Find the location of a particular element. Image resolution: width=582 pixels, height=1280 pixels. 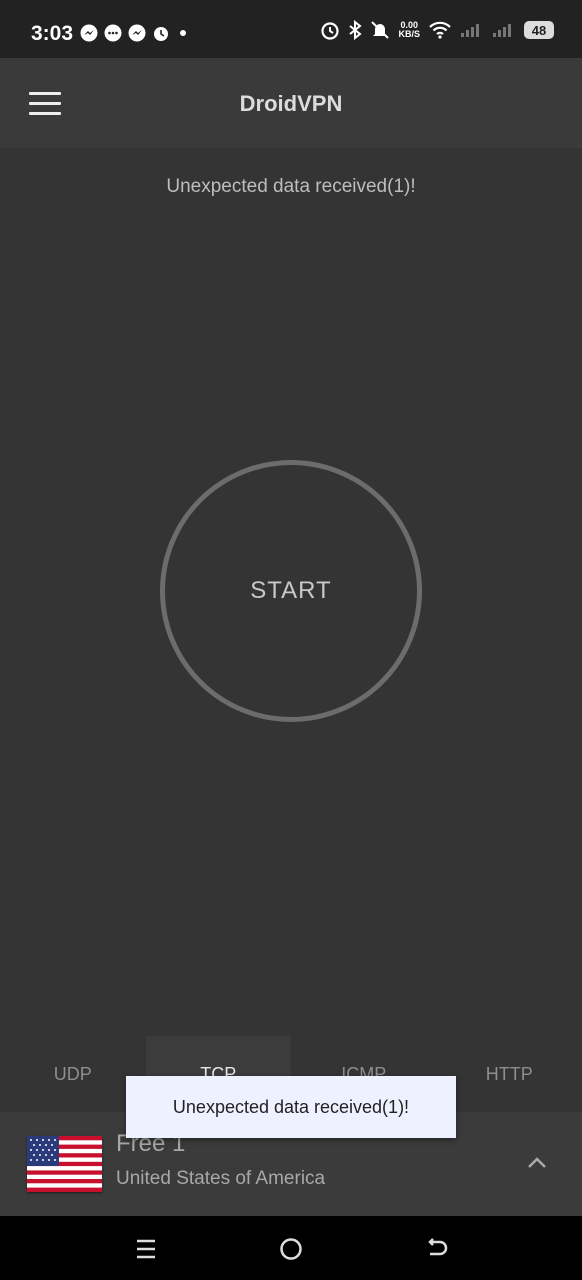

bluetooth-icon is located at coordinates (356, 30).